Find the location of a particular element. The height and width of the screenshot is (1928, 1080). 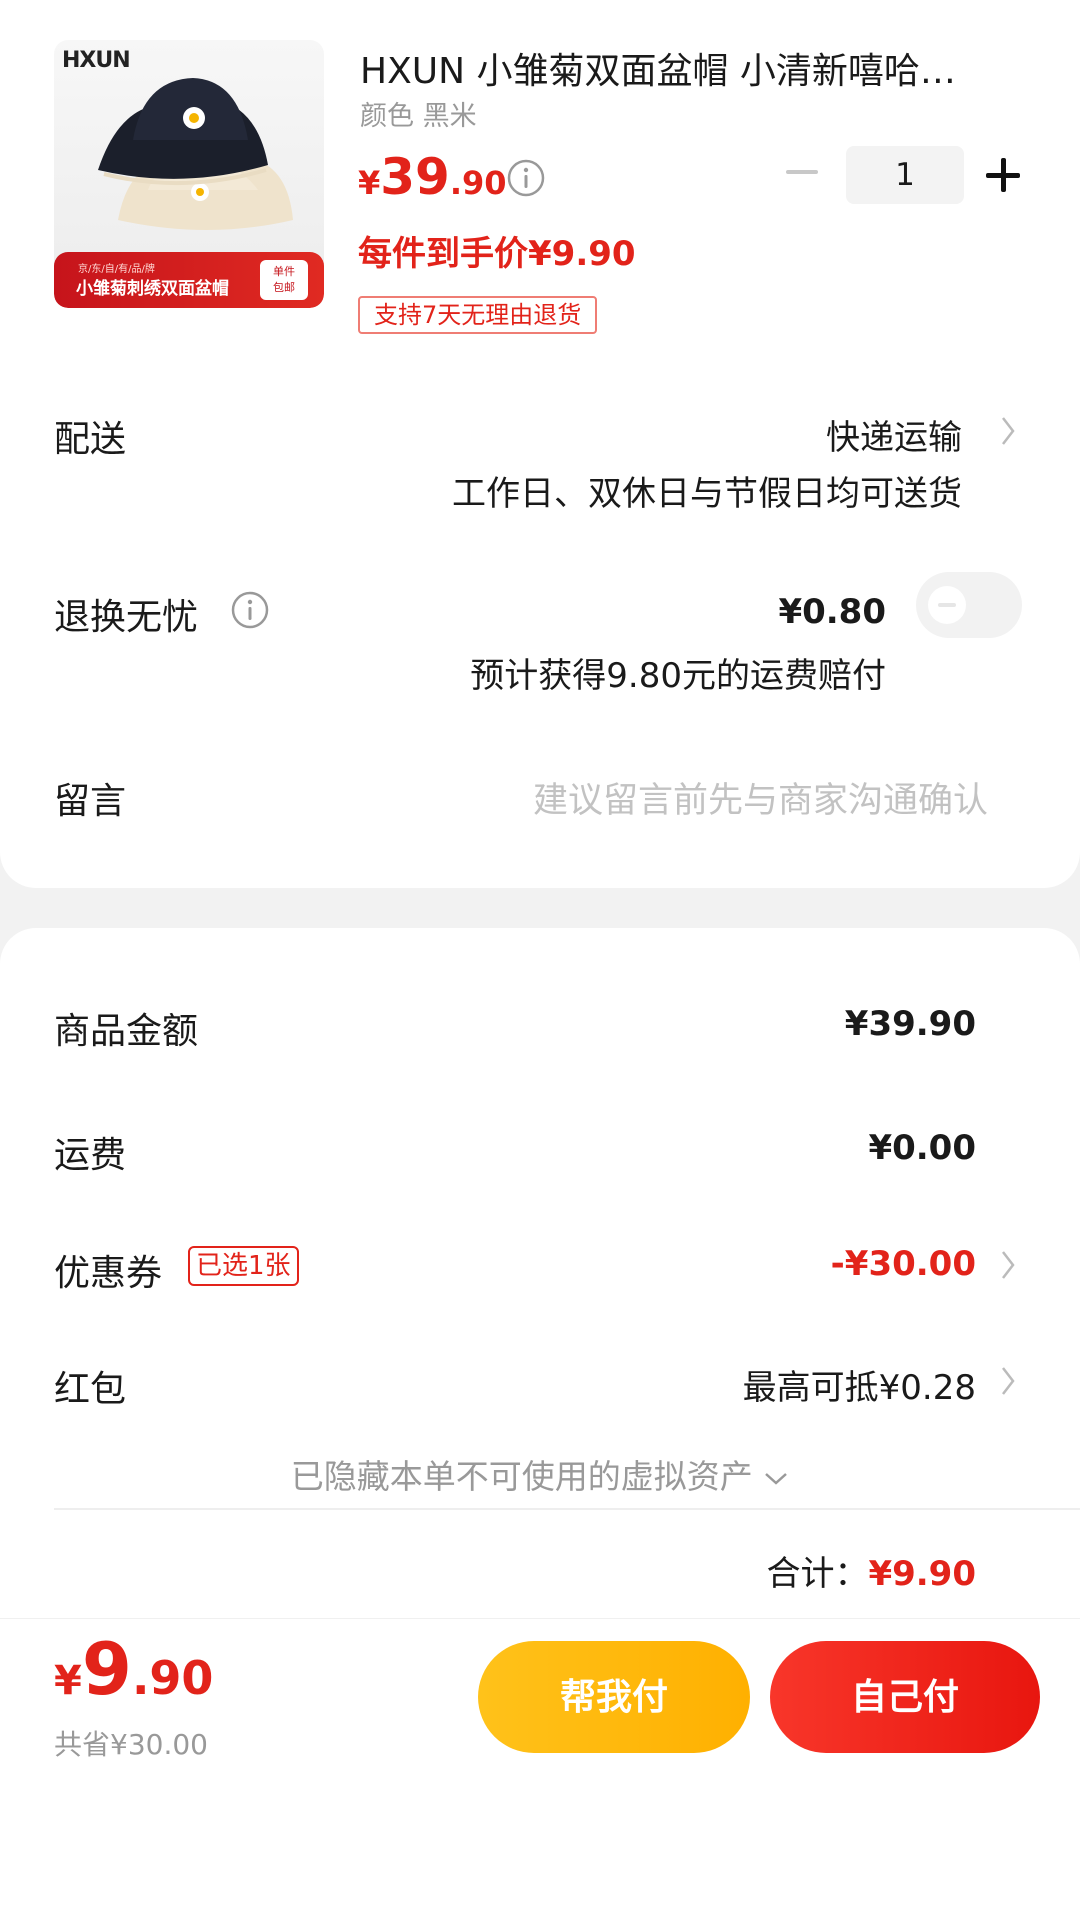

order-total: 合计：¥9.90 is located at coordinates (871, 1570).